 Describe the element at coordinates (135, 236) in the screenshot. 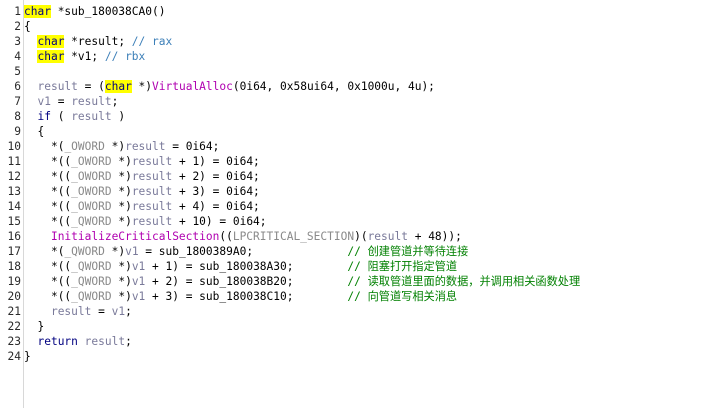

I see `function-name: InitializeCriticalSection` at that location.